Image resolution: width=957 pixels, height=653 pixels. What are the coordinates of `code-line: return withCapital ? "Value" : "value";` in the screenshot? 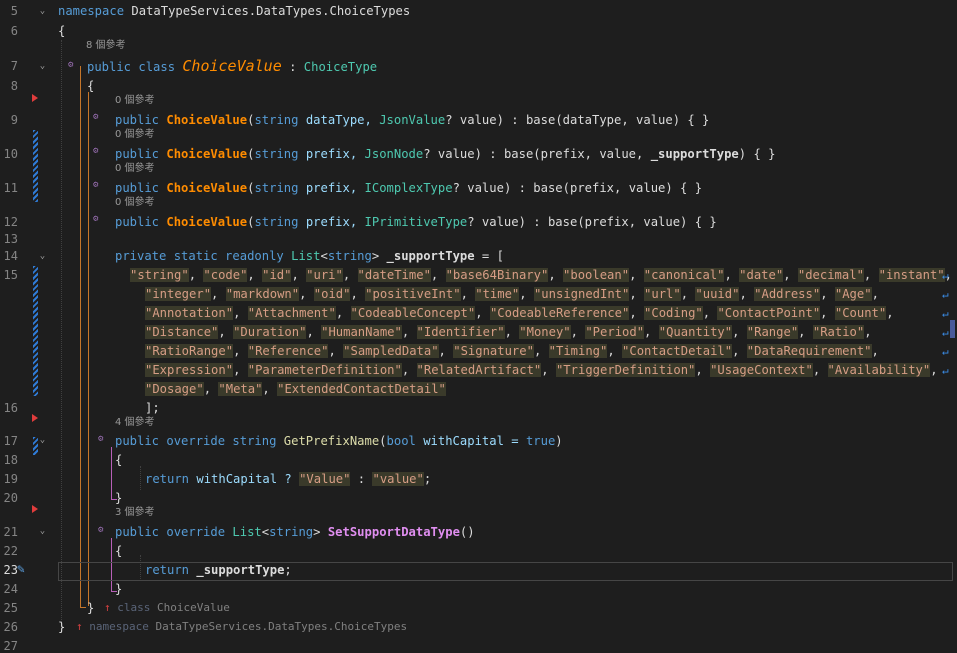 It's located at (288, 479).